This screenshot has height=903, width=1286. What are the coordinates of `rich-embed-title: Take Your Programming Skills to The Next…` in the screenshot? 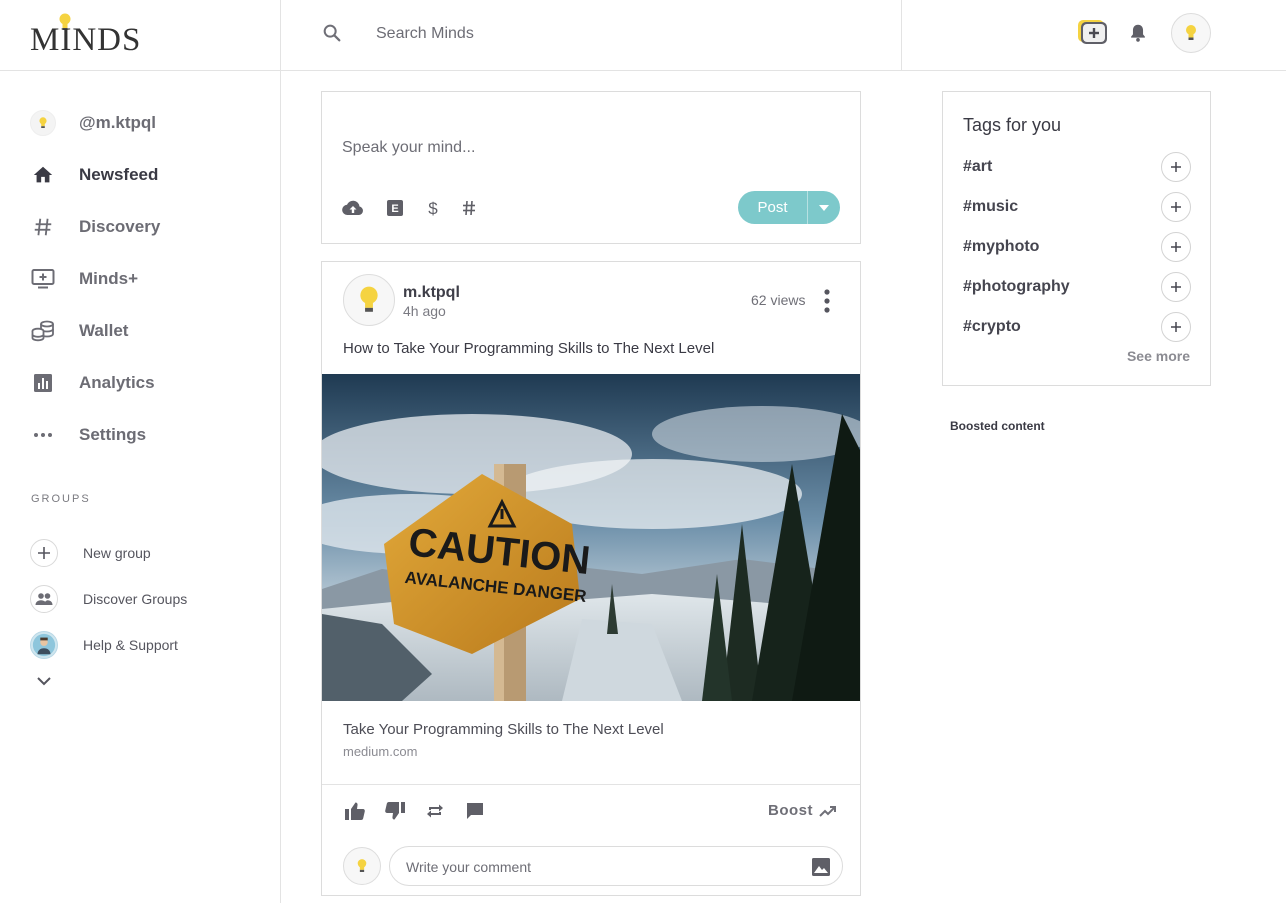 It's located at (503, 729).